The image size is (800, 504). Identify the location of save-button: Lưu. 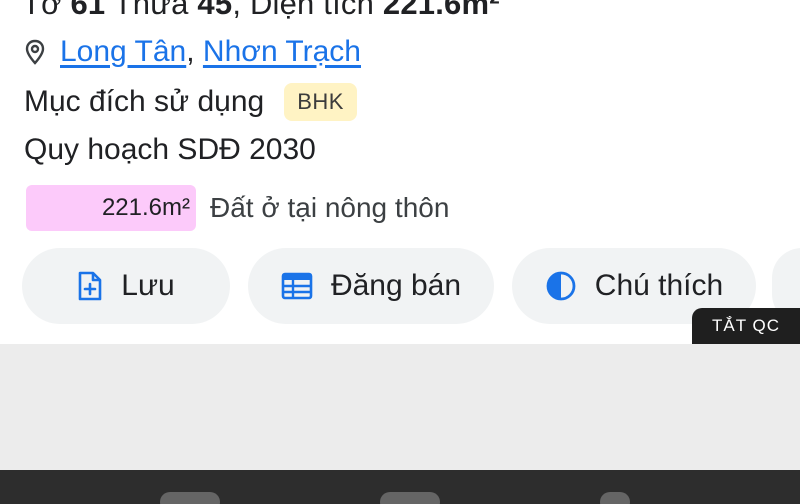
(126, 286).